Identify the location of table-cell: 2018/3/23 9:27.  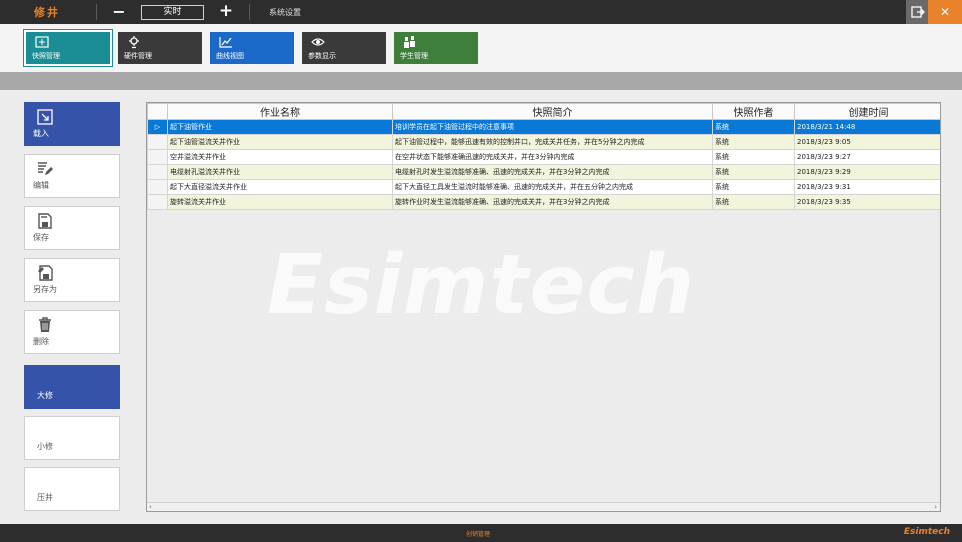
(867, 157).